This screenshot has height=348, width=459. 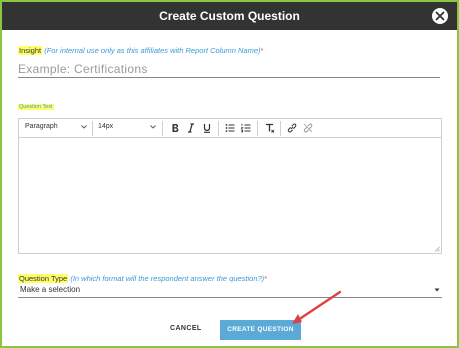 What do you see at coordinates (317, 307) in the screenshot?
I see `annotation-arrow-icon` at bounding box center [317, 307].